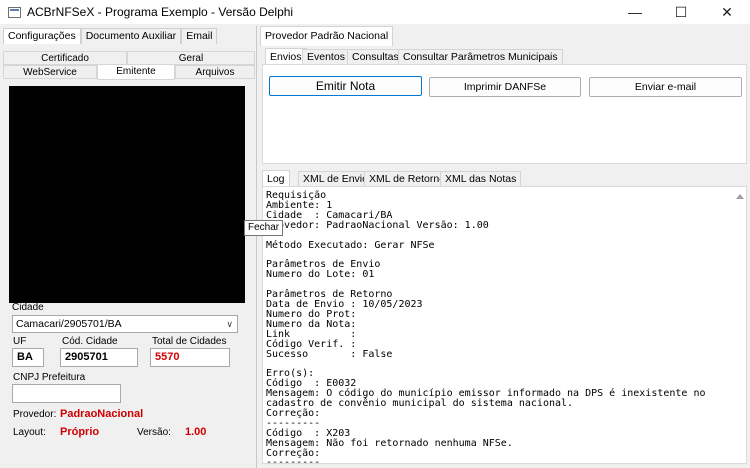 The width and height of the screenshot is (750, 468). Describe the element at coordinates (190, 357) in the screenshot. I see `total-cidades-field: 5570` at that location.